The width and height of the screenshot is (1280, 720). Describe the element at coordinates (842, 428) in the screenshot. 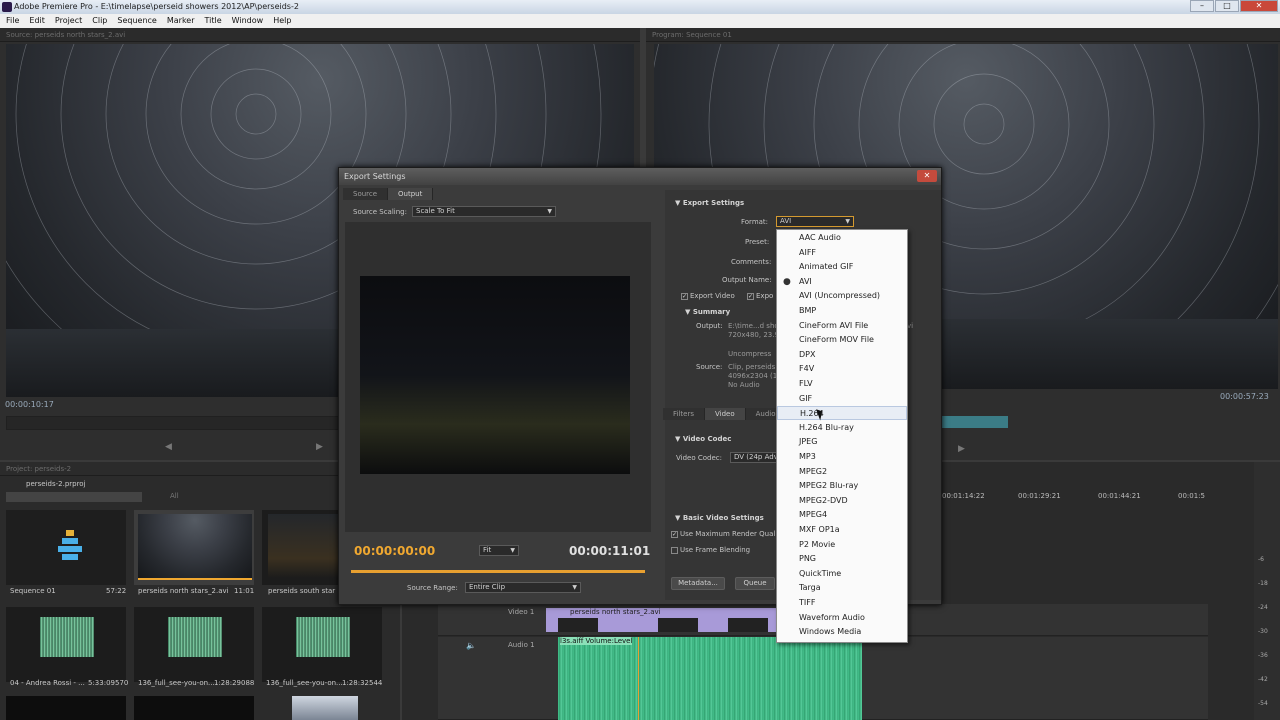

I see `format-option-h264-bluray: H.264 Blu-ray` at that location.